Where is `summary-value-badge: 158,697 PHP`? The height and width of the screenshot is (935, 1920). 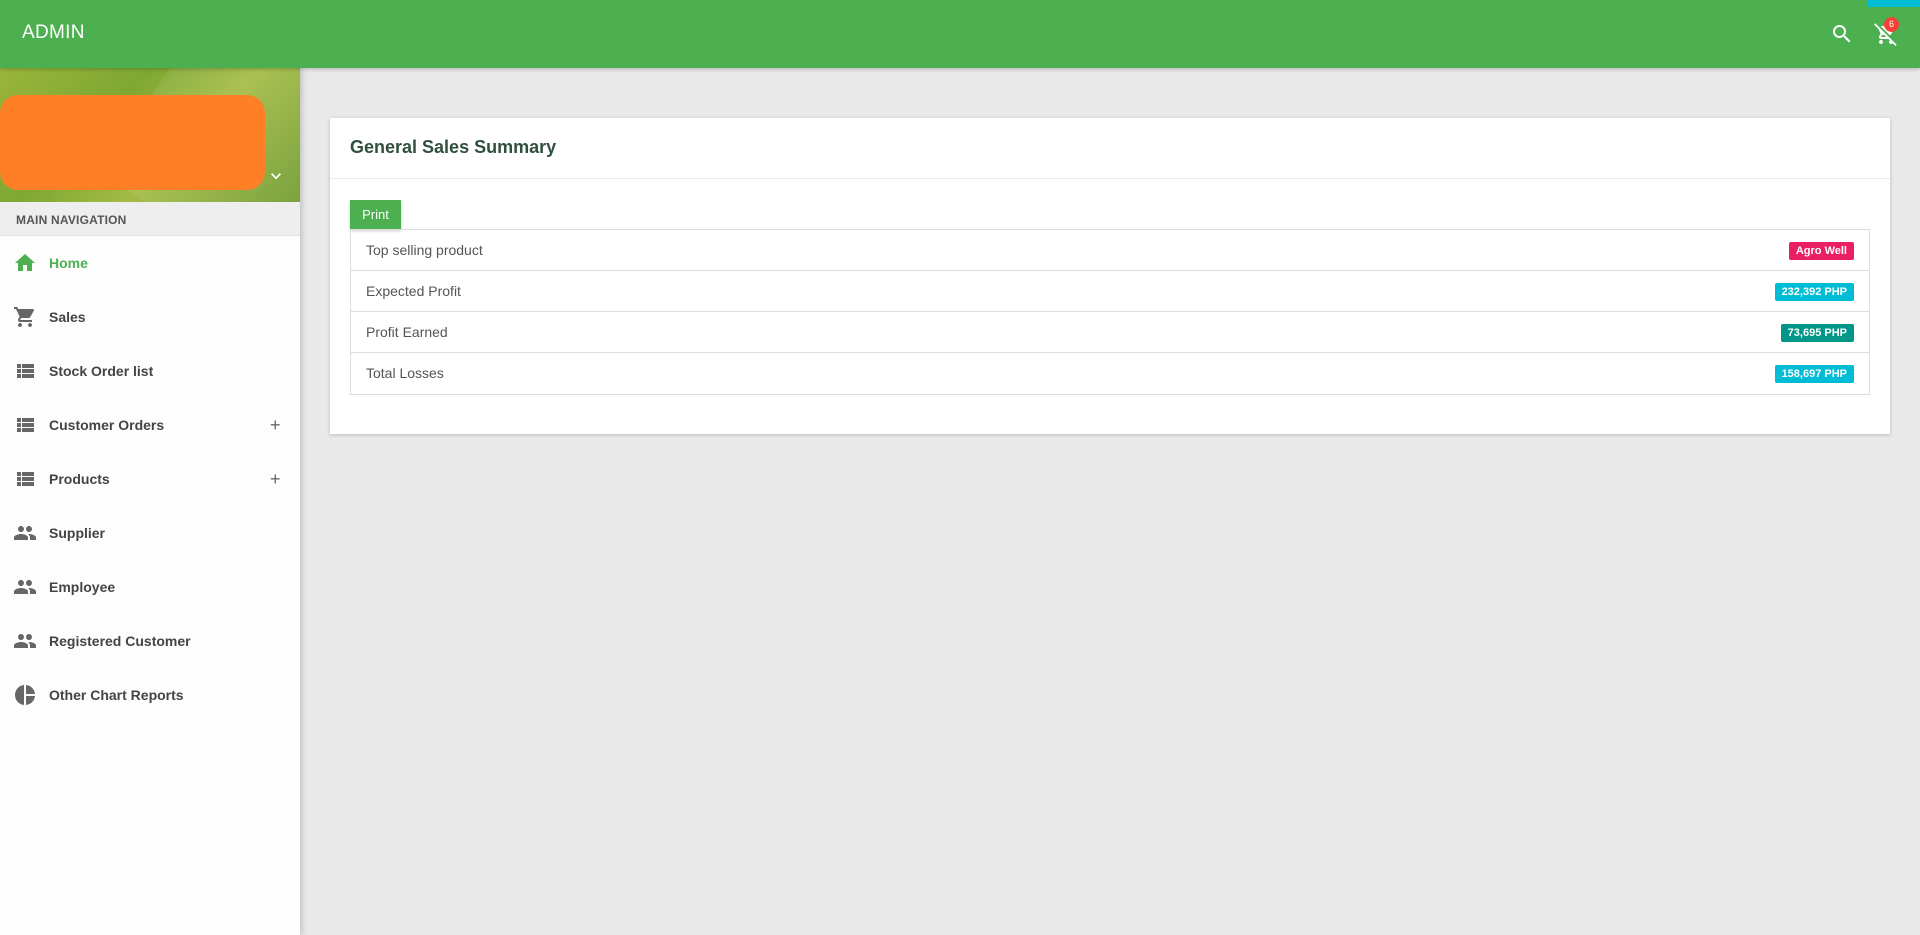 summary-value-badge: 158,697 PHP is located at coordinates (1814, 374).